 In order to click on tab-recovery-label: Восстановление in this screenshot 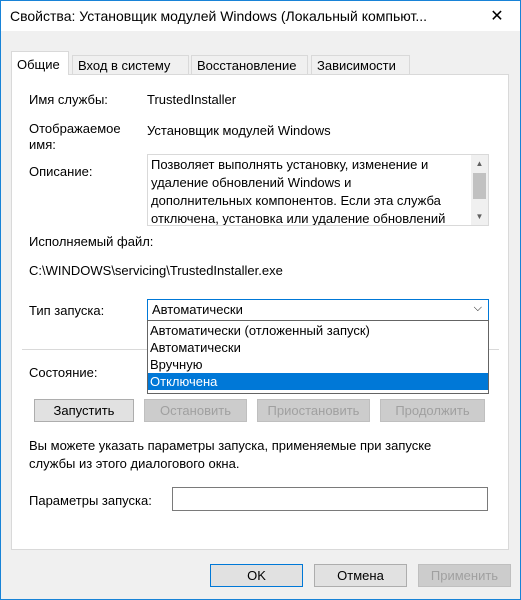, I will do `click(247, 65)`.